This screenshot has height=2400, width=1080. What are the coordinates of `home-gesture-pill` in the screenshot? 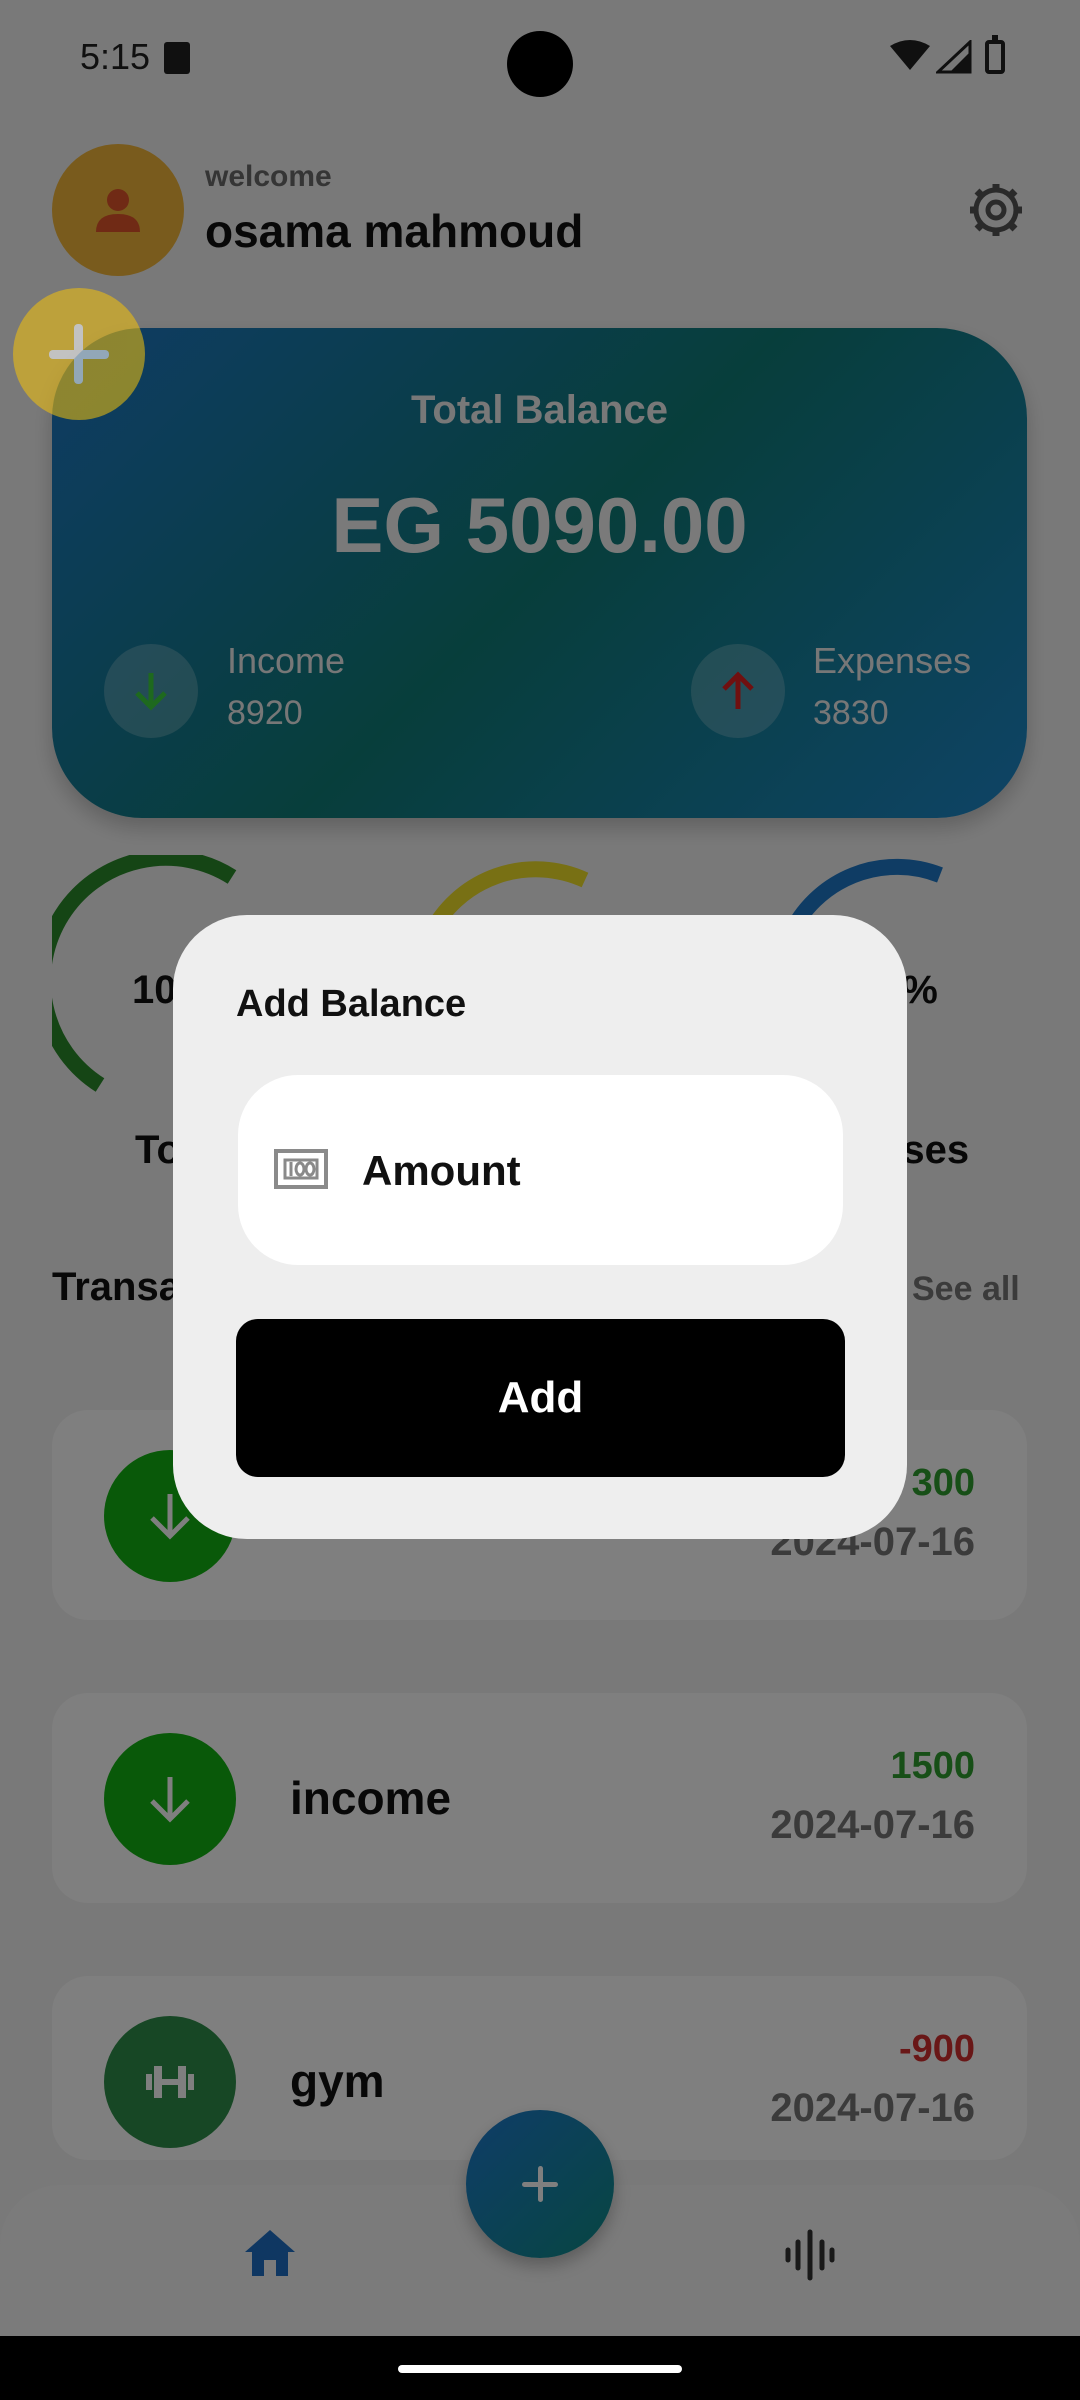 It's located at (540, 2369).